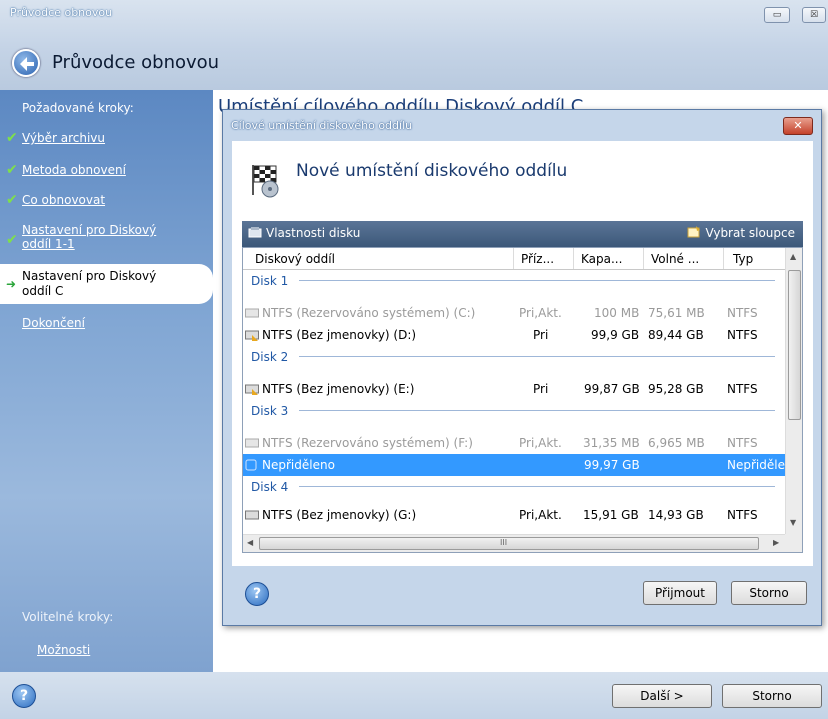  What do you see at coordinates (432, 171) in the screenshot?
I see `dialog-heading: Nové umístění diskového oddílu` at bounding box center [432, 171].